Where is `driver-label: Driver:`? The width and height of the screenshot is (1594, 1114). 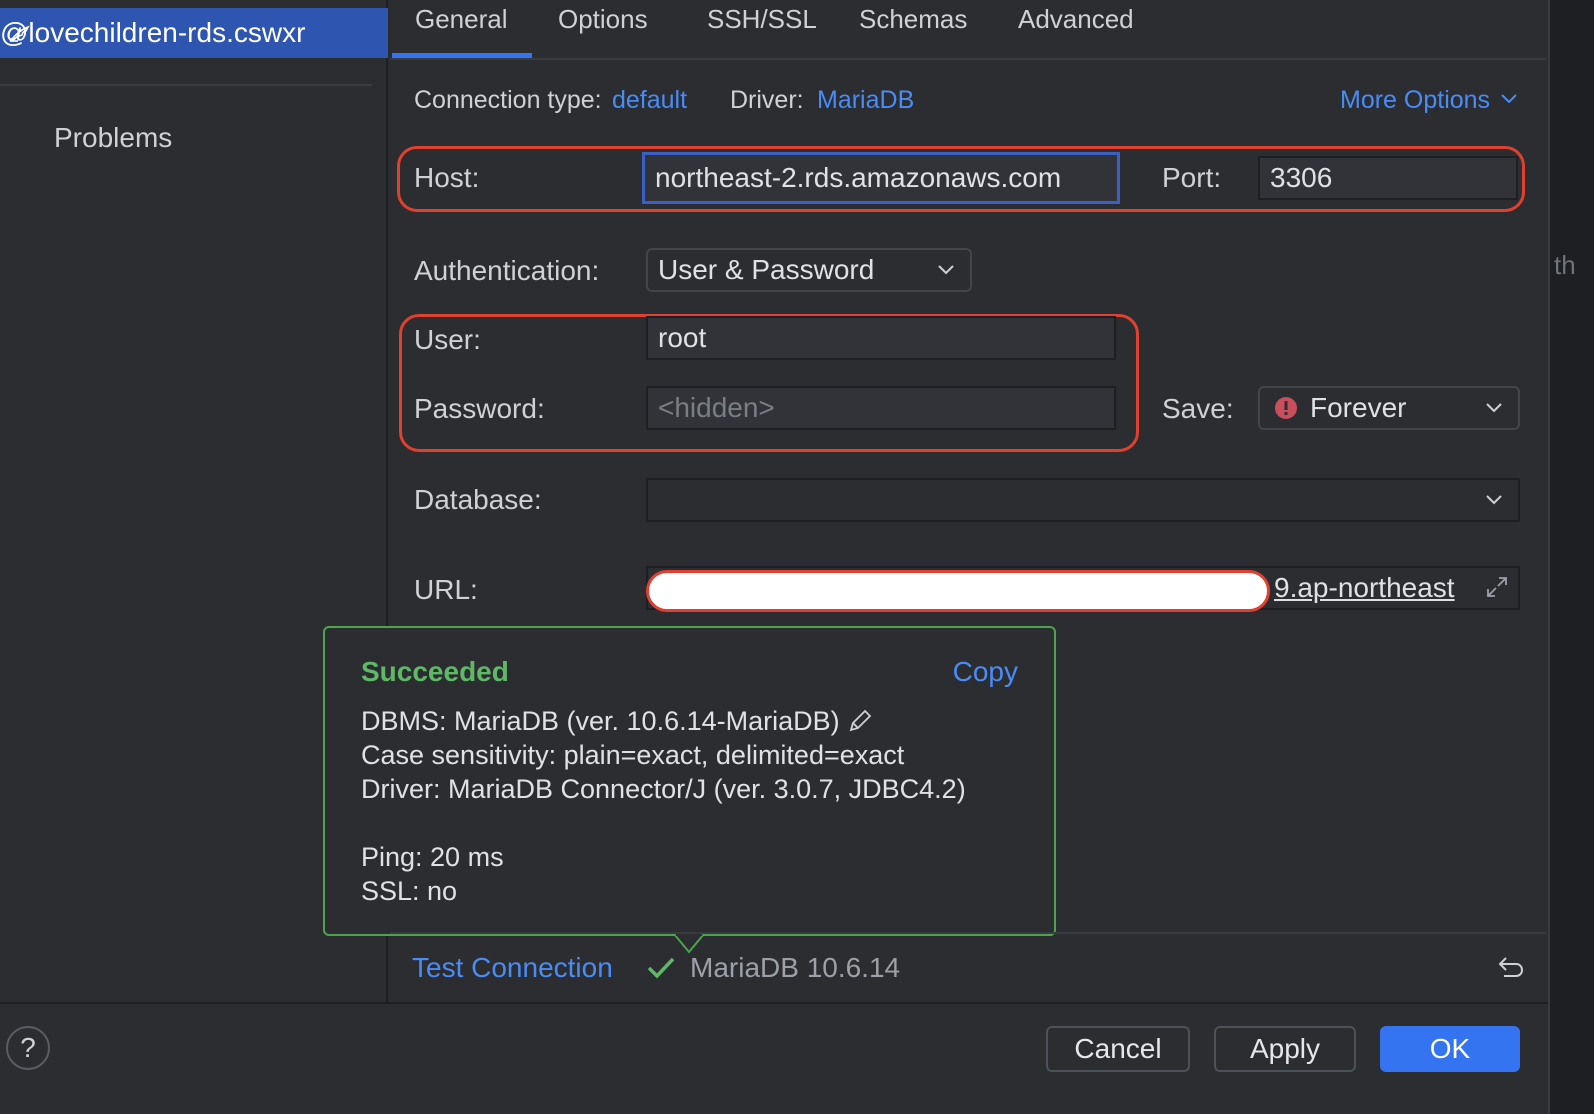
driver-label: Driver: is located at coordinates (767, 100).